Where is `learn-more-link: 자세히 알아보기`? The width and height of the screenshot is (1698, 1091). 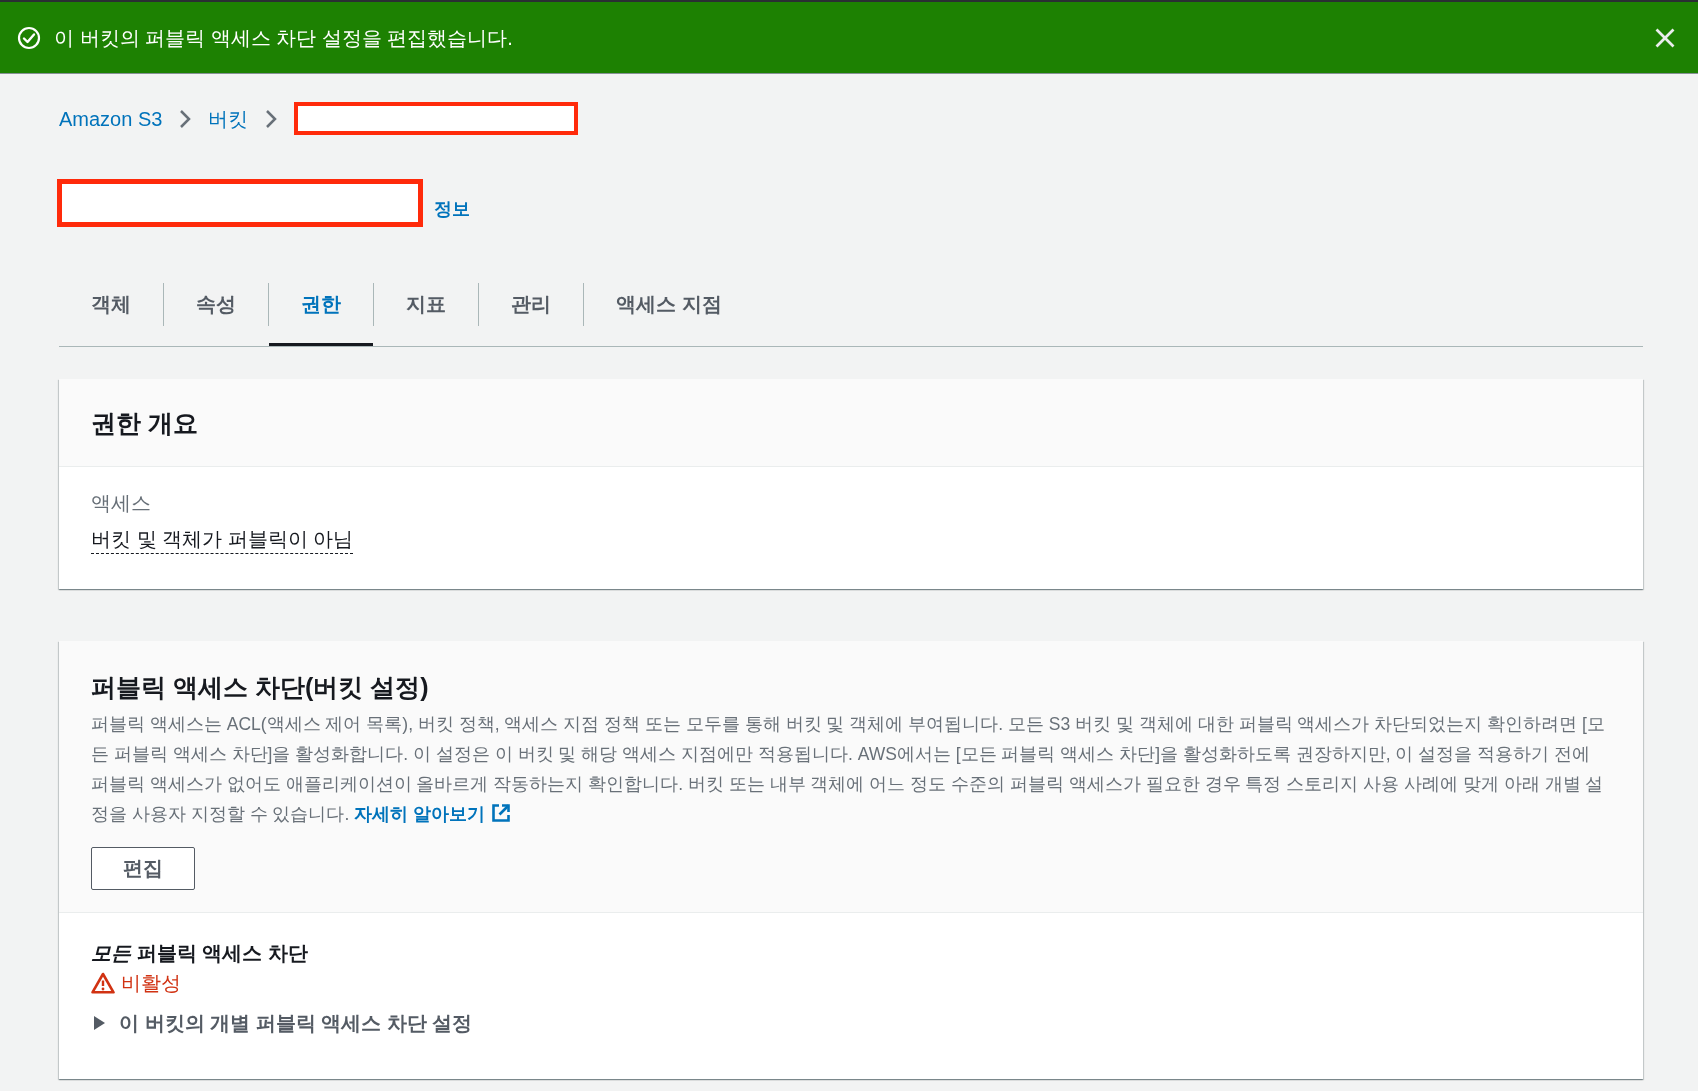
learn-more-link: 자세히 알아보기 is located at coordinates (433, 814).